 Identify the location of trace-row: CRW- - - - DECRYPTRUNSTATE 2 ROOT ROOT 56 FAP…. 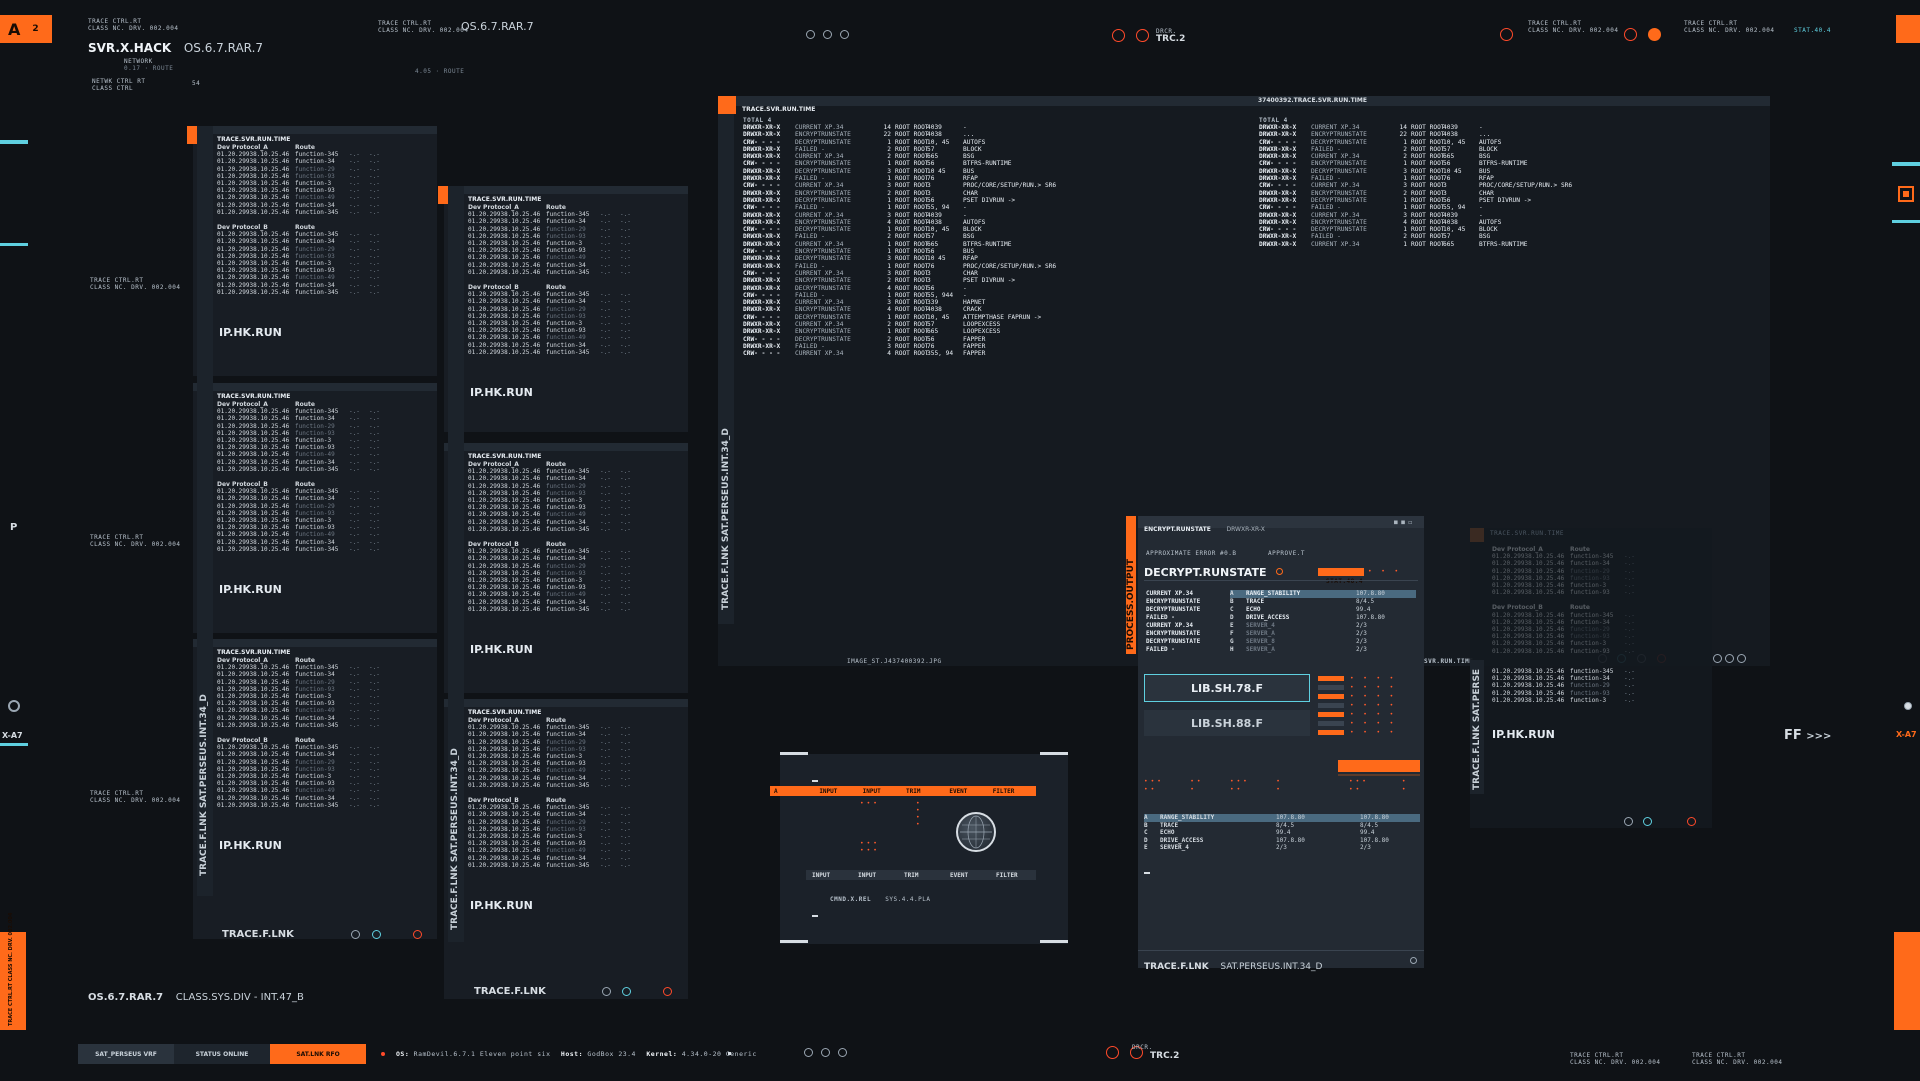
(899, 339).